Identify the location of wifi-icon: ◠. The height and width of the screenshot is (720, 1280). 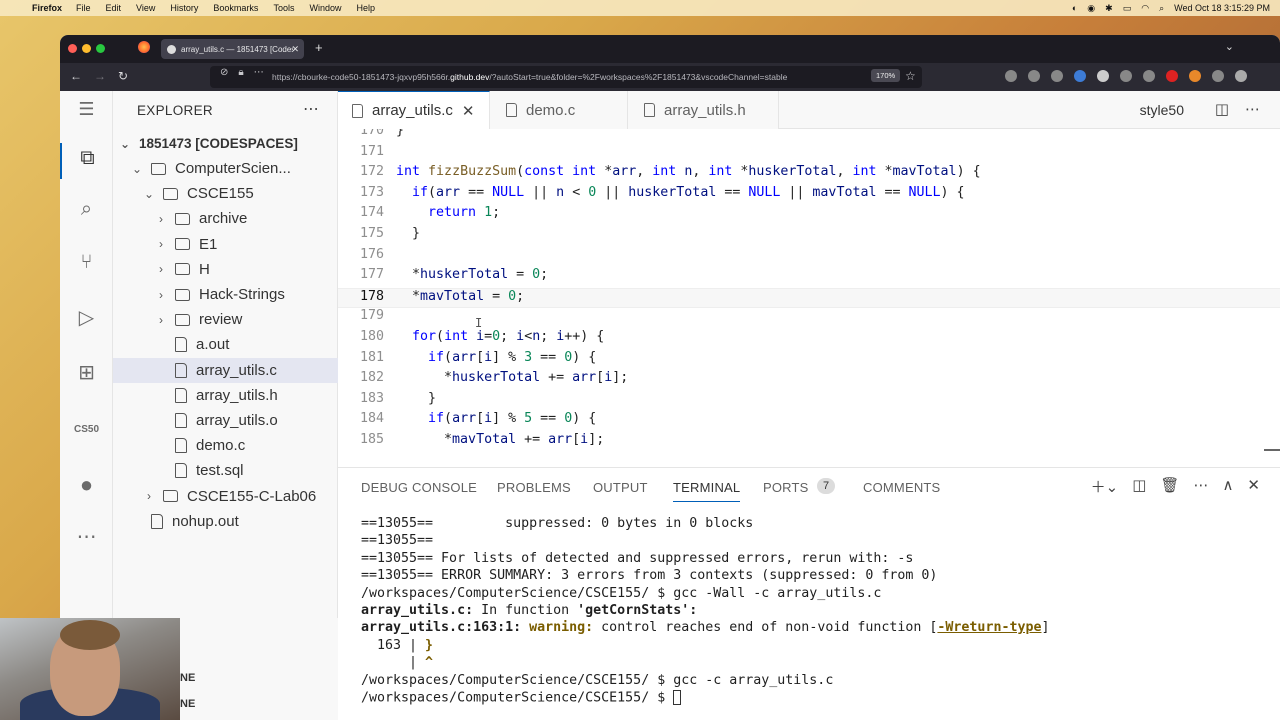
(1145, 8).